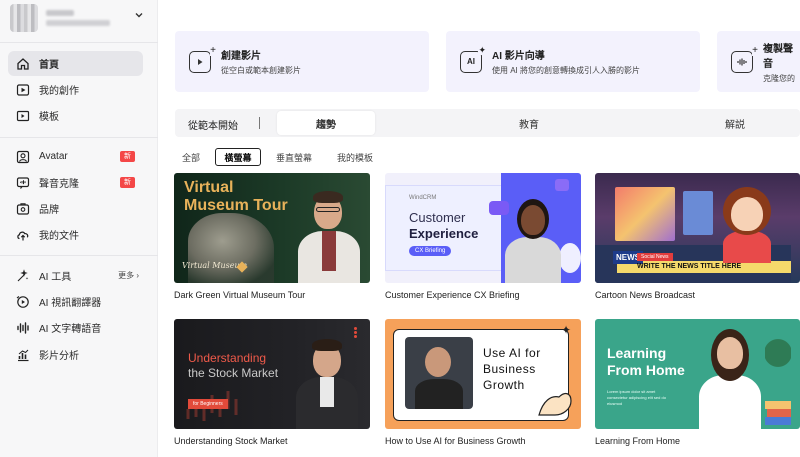 This screenshot has width=800, height=457. I want to click on sidebar-item-avatar: Avatar 新, so click(75, 156).